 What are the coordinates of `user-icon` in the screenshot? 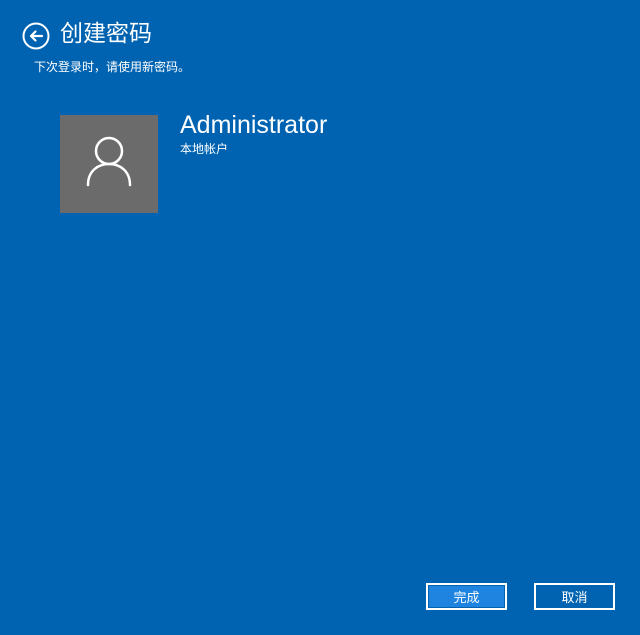 It's located at (109, 161).